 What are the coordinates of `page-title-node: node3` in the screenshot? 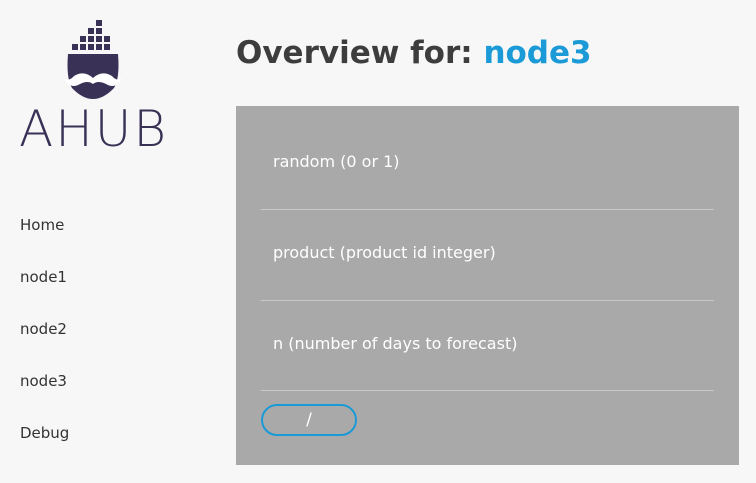 It's located at (537, 53).